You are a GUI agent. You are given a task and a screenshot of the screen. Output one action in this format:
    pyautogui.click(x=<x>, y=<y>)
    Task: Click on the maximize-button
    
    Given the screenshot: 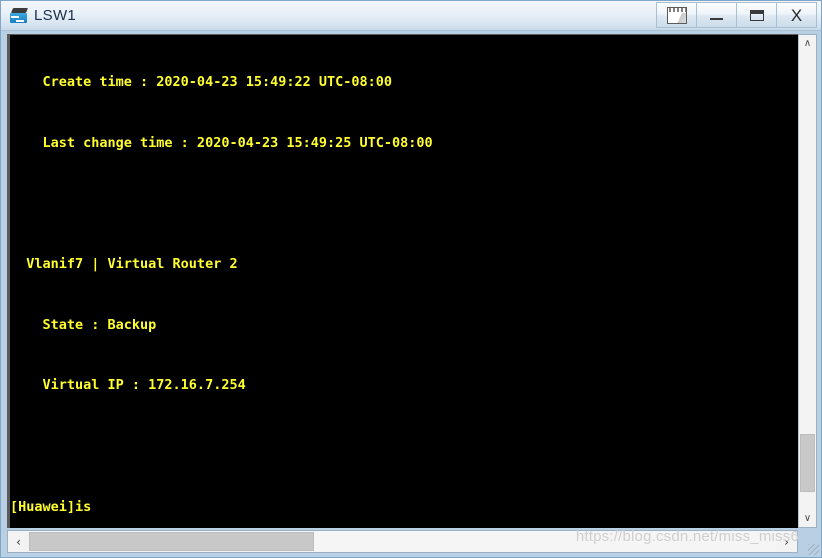 What is the action you would take?
    pyautogui.click(x=756, y=15)
    